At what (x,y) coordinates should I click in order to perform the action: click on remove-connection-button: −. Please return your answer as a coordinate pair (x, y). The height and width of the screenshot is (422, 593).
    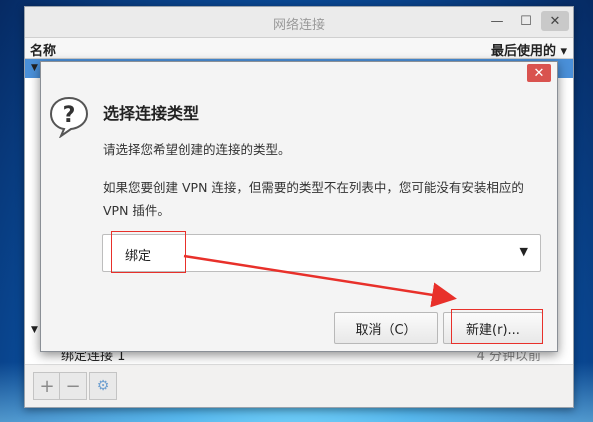
    Looking at the image, I should click on (73, 386).